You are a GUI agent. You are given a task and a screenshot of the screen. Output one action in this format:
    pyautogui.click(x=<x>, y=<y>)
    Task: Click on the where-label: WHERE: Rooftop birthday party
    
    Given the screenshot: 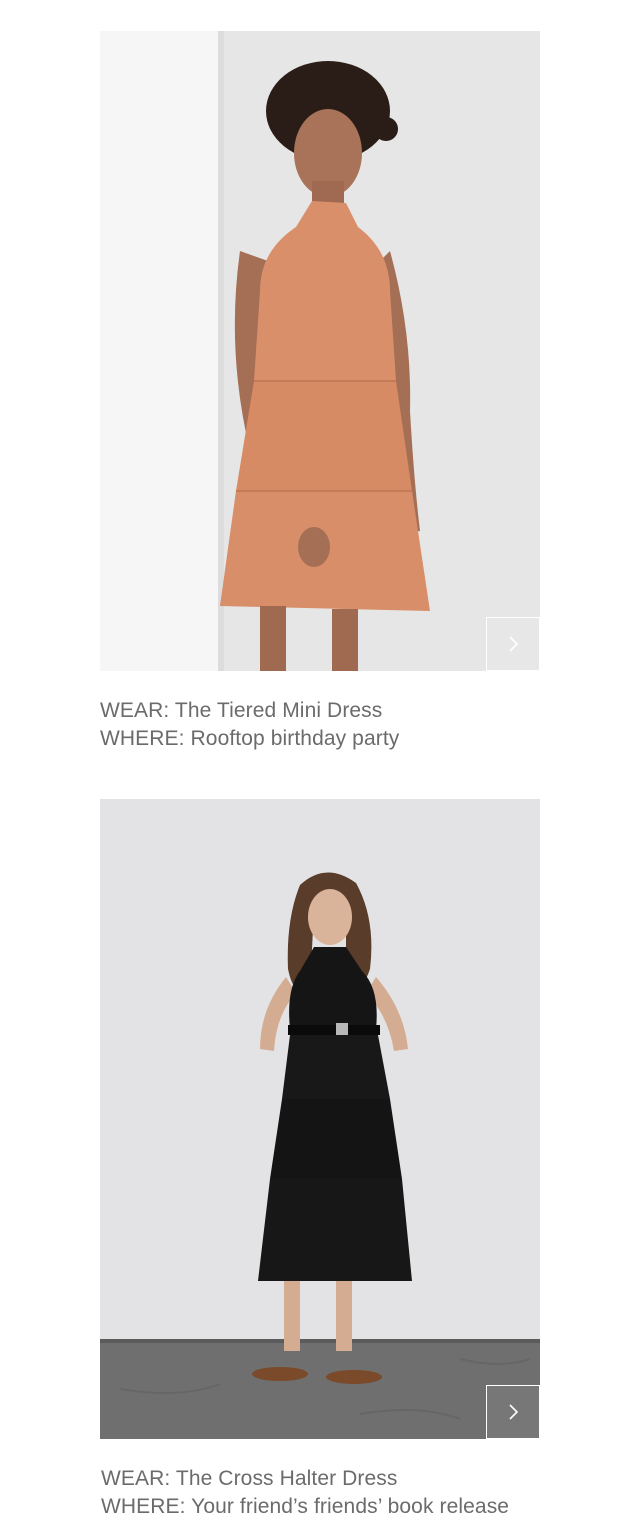 What is the action you would take?
    pyautogui.click(x=250, y=738)
    